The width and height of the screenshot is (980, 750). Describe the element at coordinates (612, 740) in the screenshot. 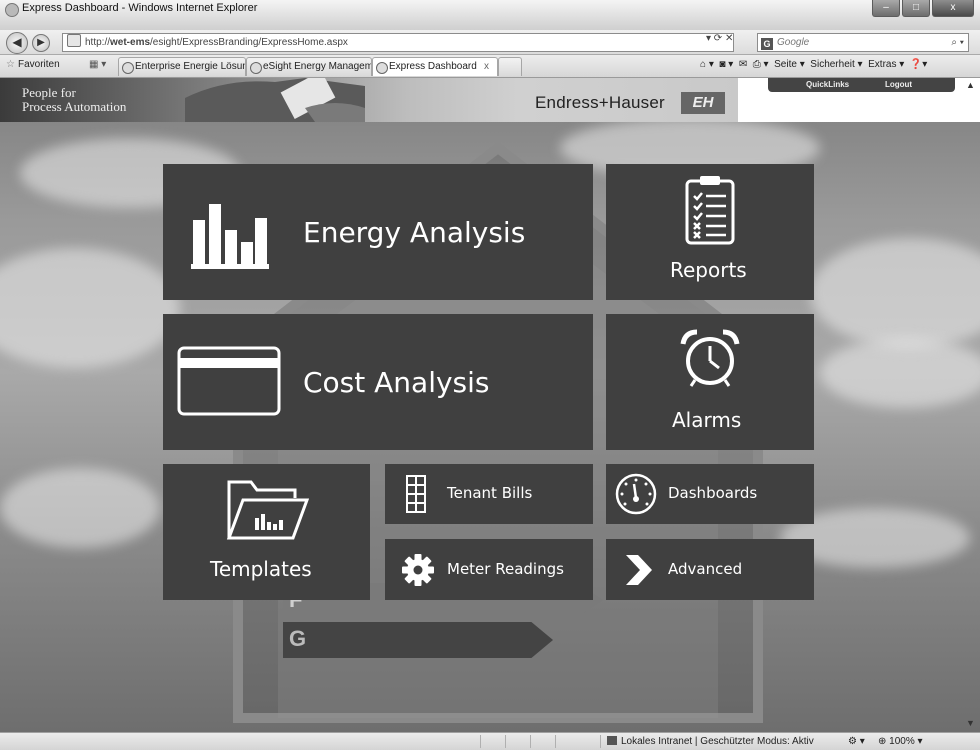

I see `intranet-icon` at that location.